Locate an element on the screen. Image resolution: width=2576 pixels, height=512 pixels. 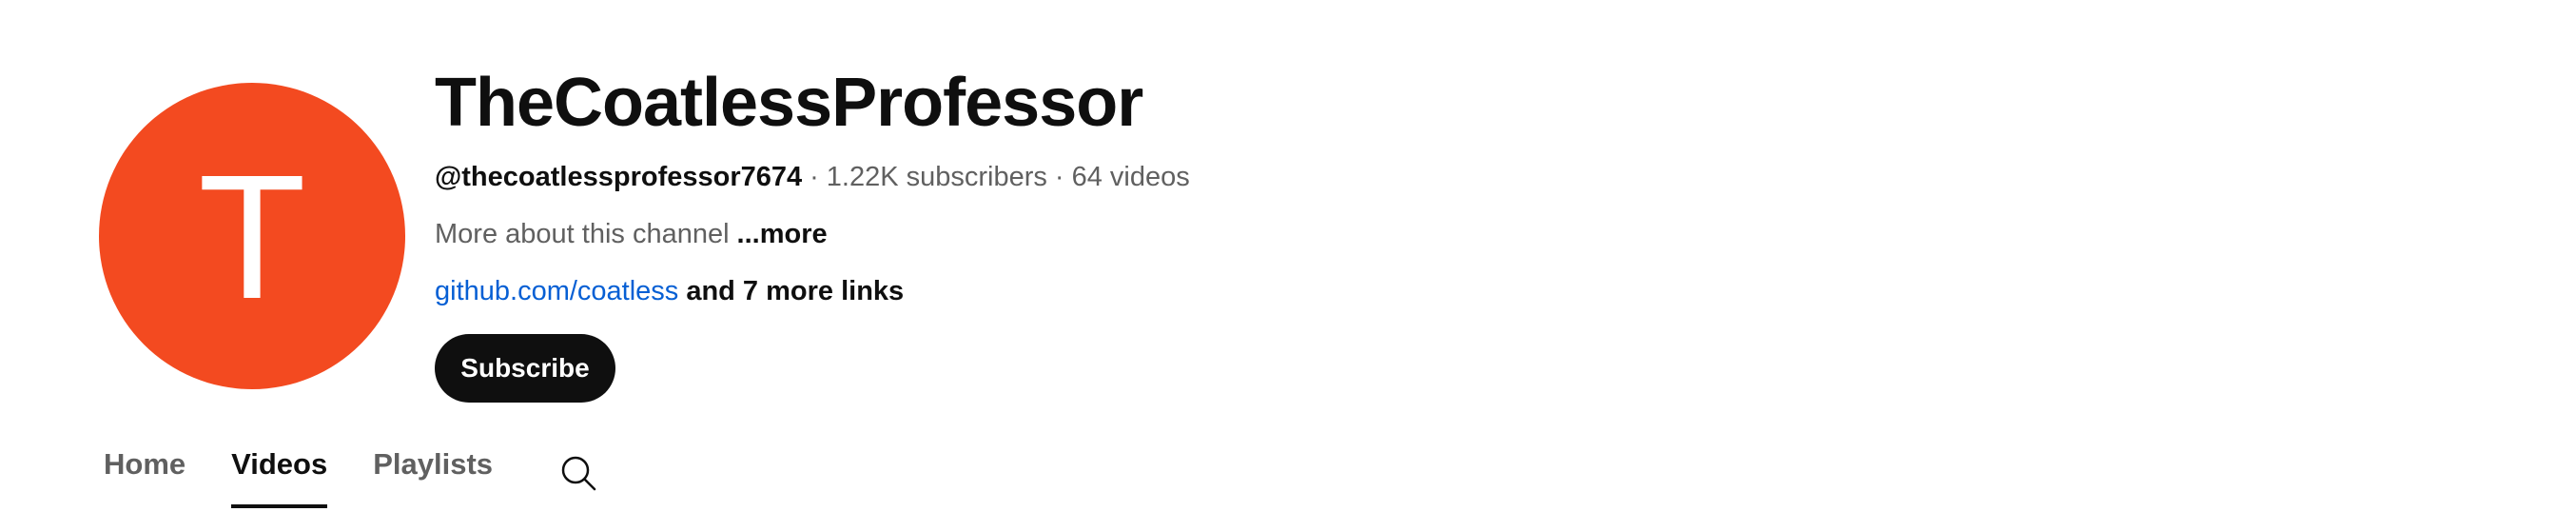
channel-links-row: github.com/coatless and 7 more links is located at coordinates (669, 291).